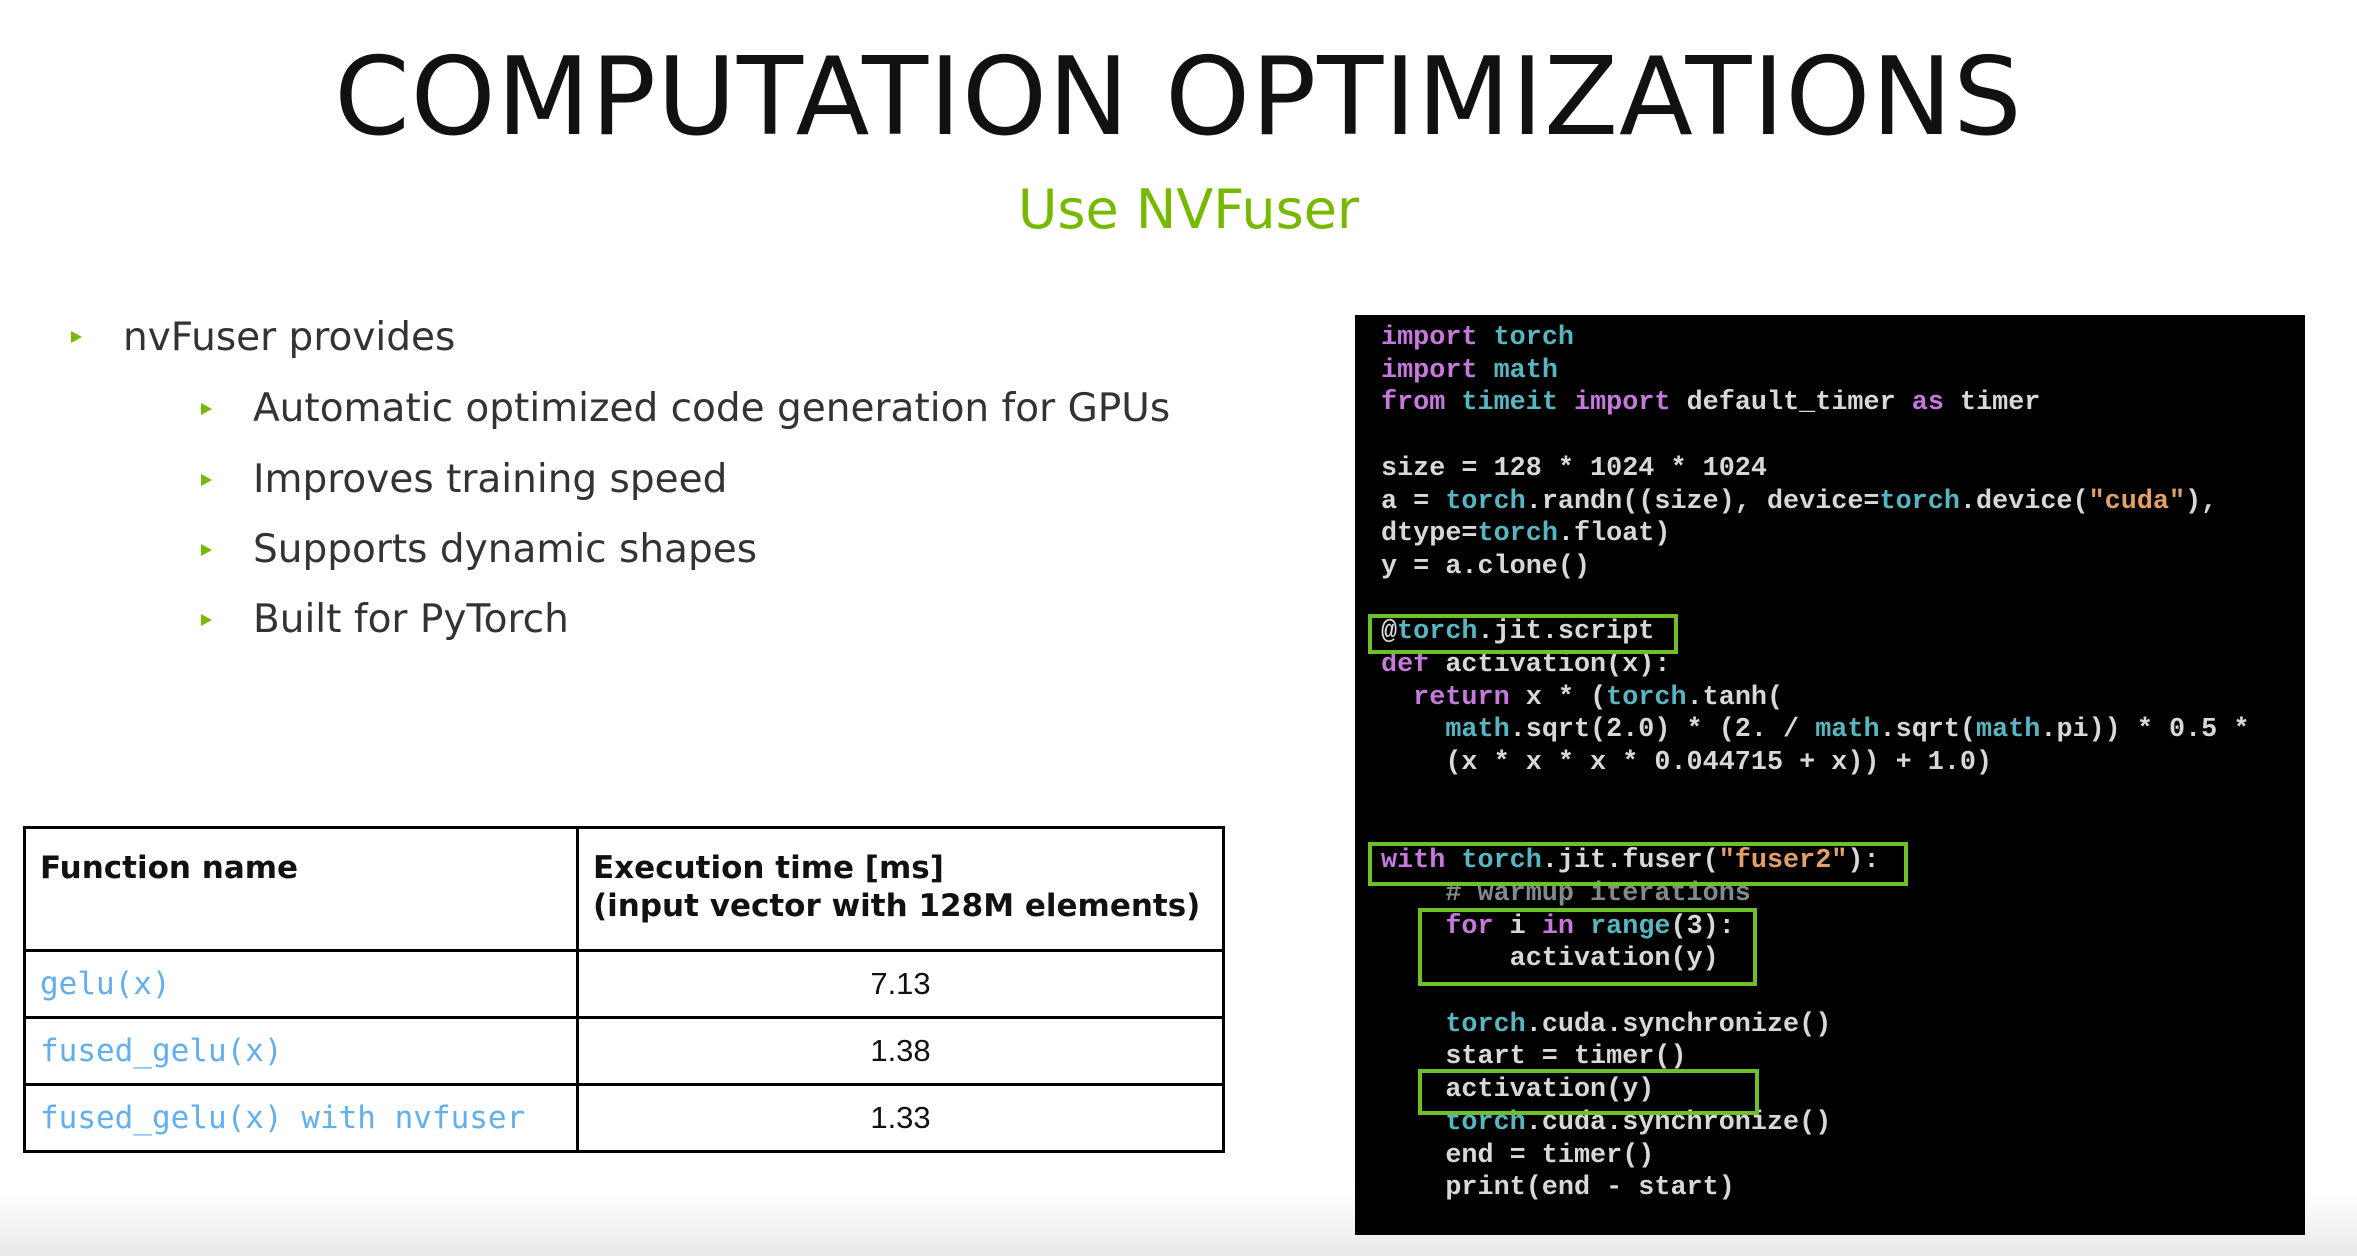 The width and height of the screenshot is (2357, 1256). I want to click on function-name-cell: fused_gelu(x) with nvfuser, so click(301, 1118).